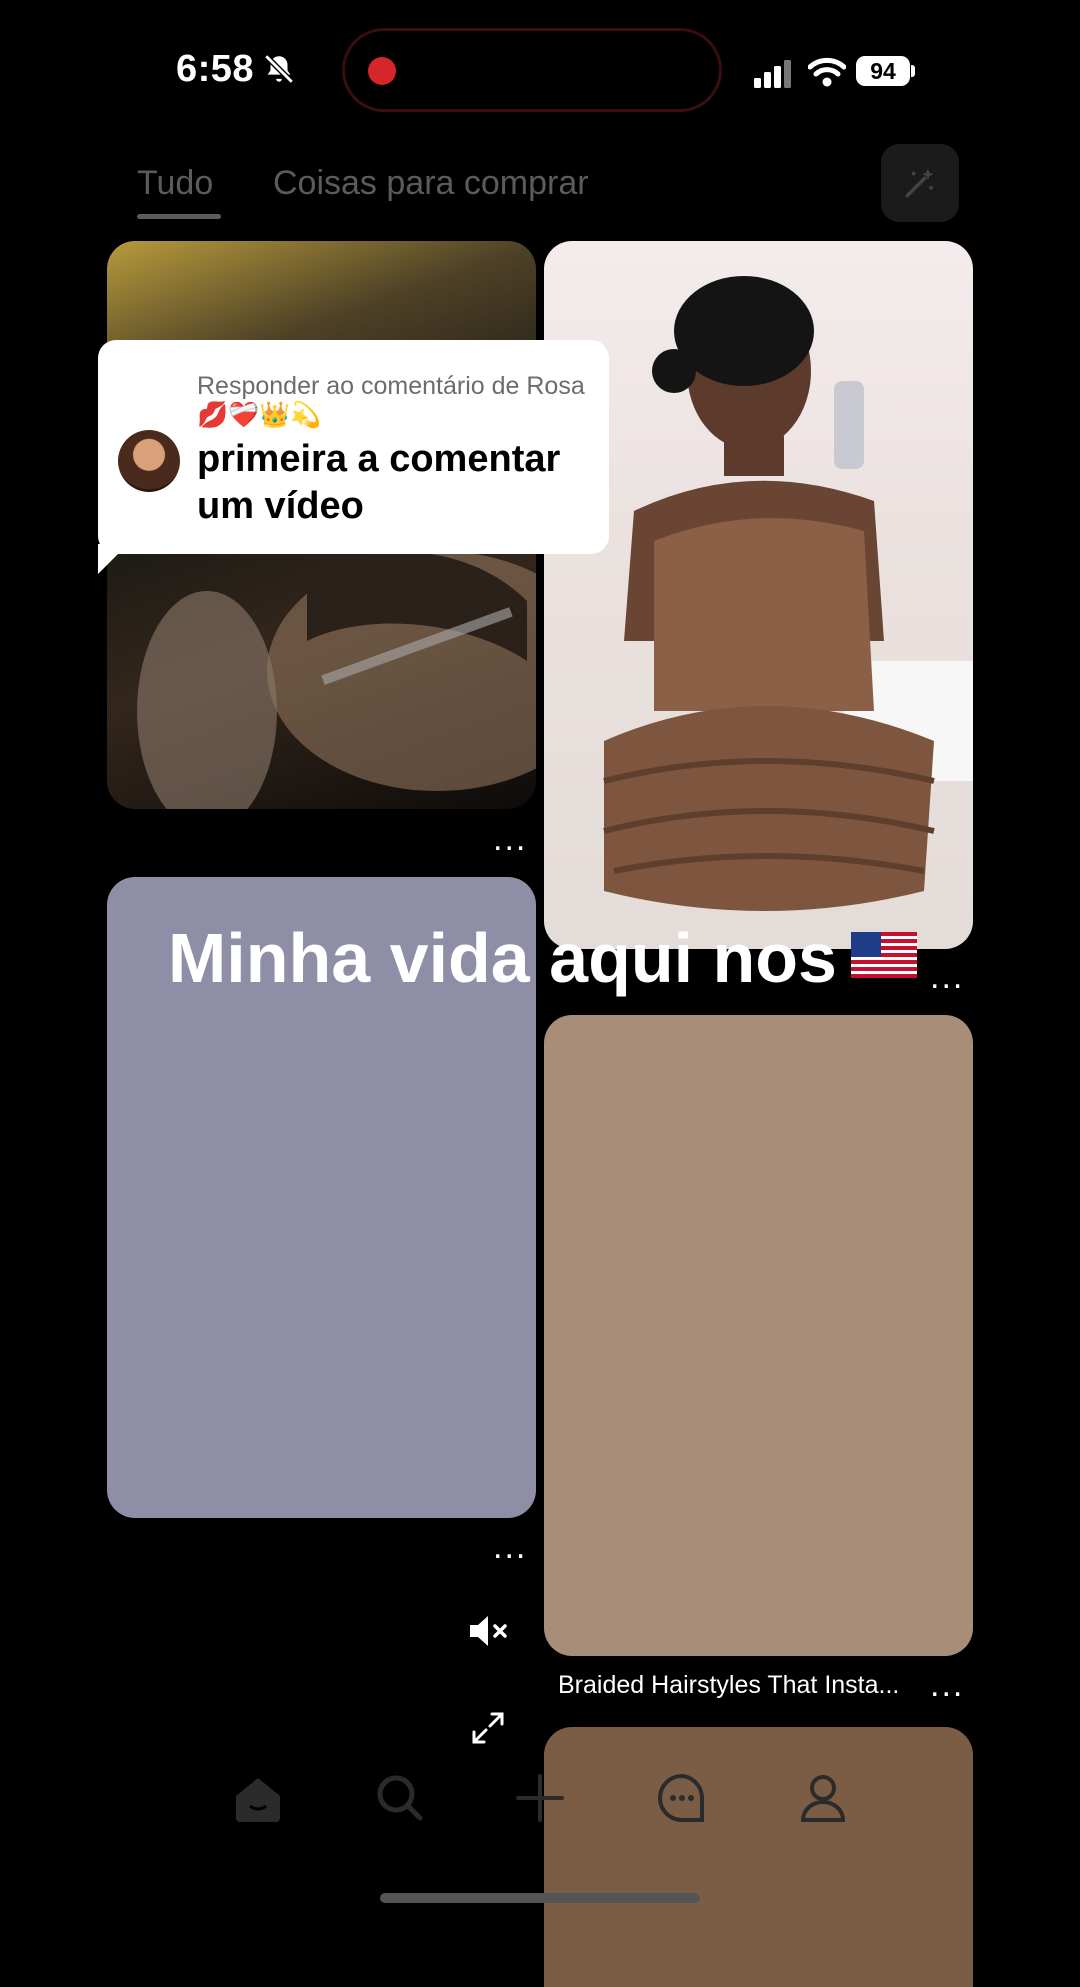  I want to click on battery-cap, so click(913, 71).